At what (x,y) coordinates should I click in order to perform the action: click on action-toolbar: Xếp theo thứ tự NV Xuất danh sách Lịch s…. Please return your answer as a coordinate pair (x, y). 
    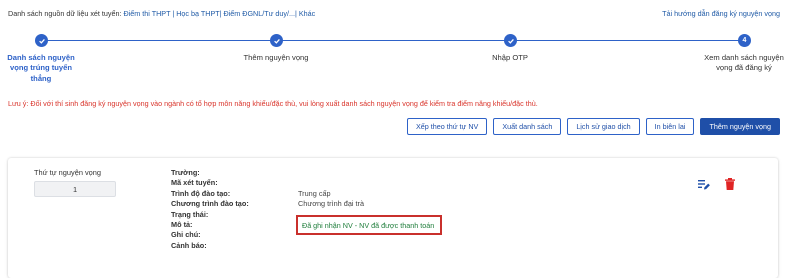
    Looking at the image, I should click on (593, 126).